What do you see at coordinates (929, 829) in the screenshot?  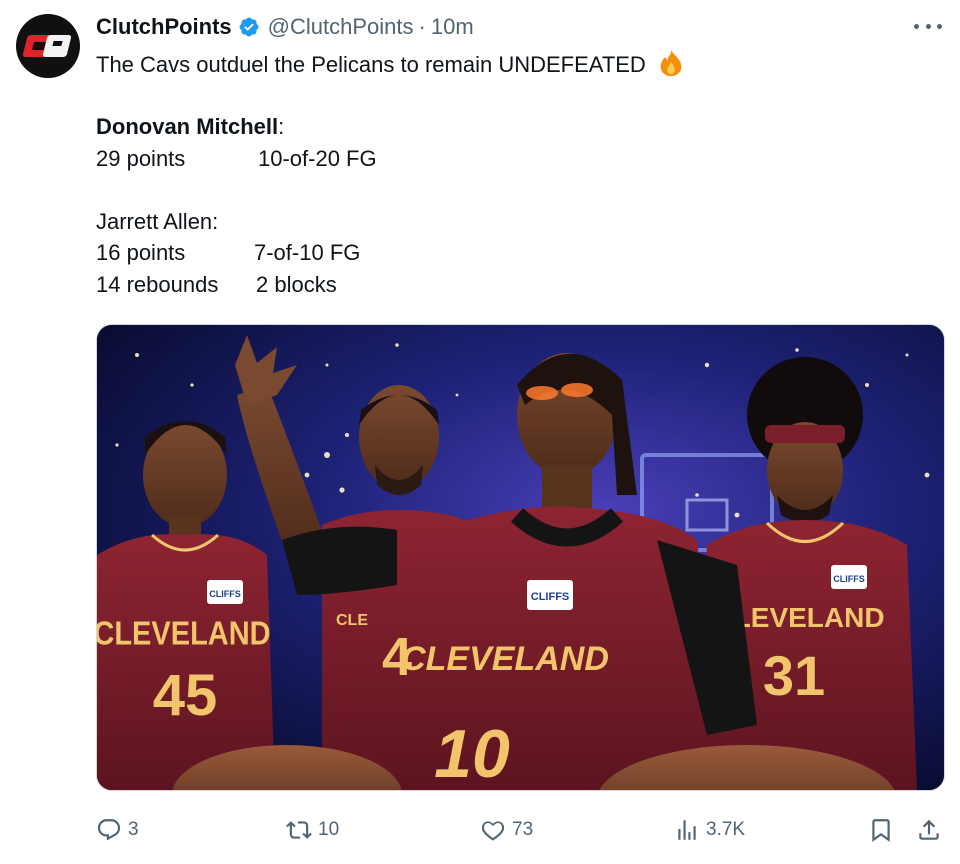 I see `share-icon` at bounding box center [929, 829].